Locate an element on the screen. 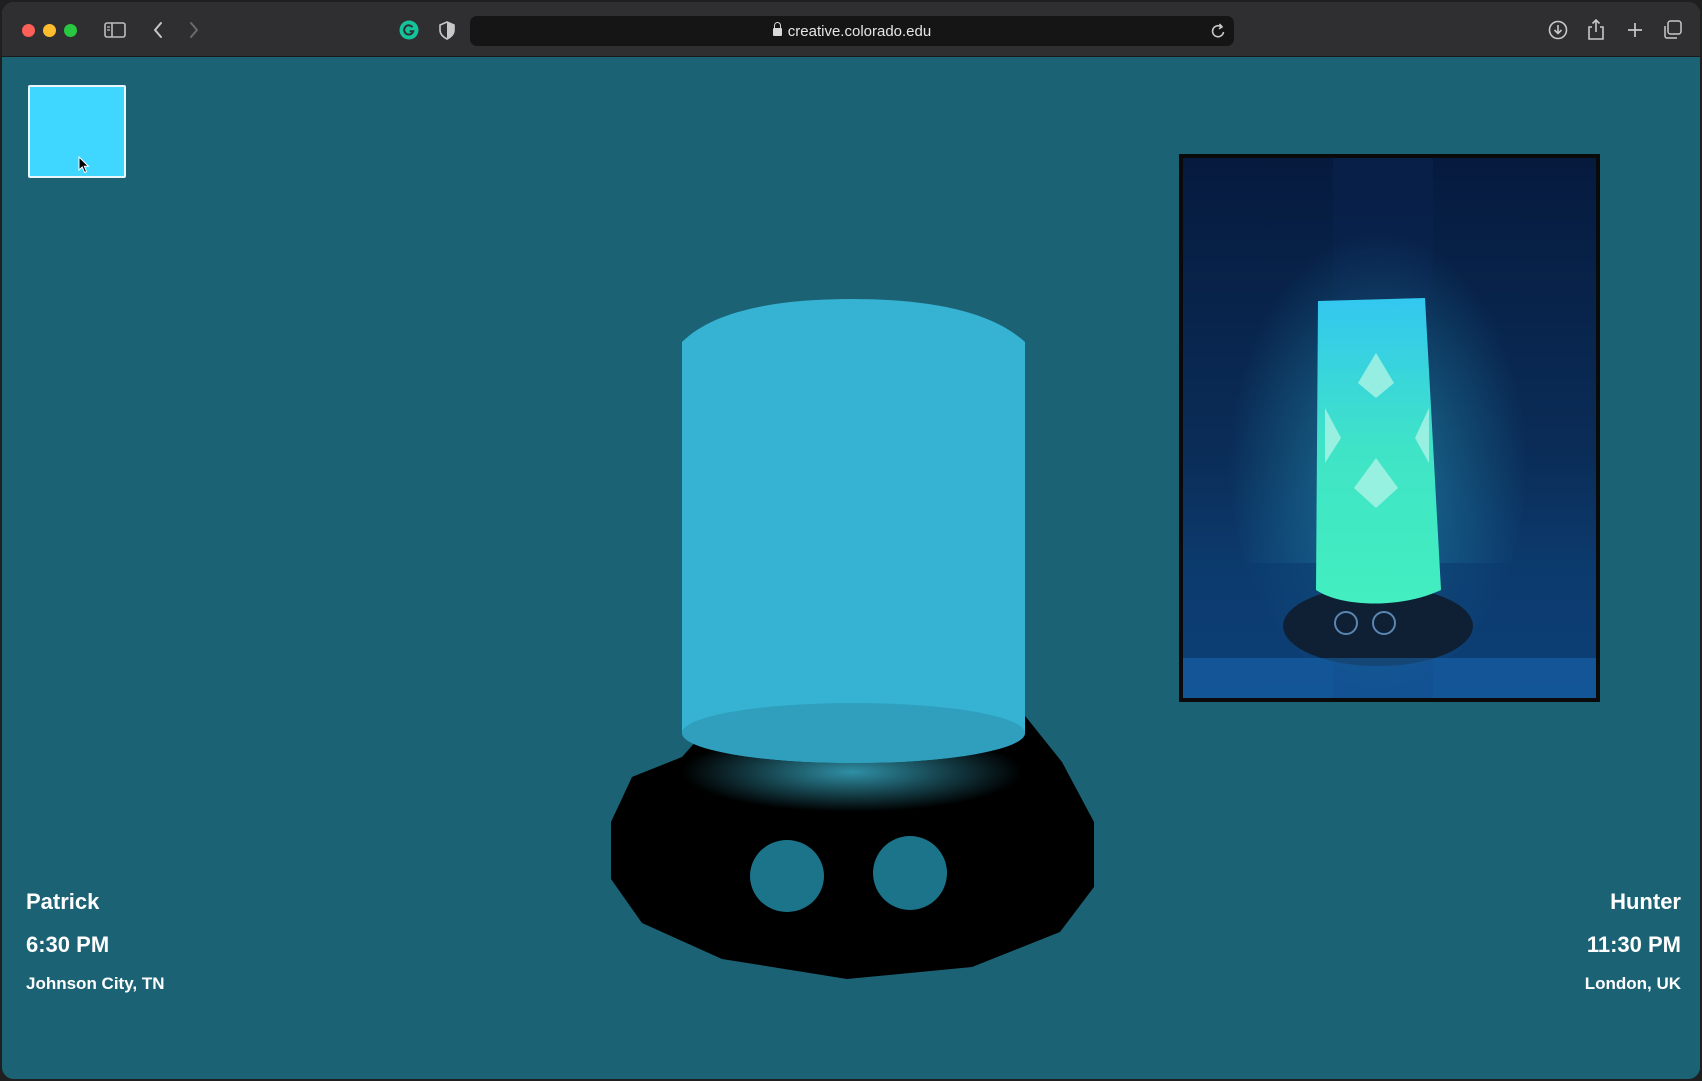  lamp-shade-bottom is located at coordinates (853, 733).